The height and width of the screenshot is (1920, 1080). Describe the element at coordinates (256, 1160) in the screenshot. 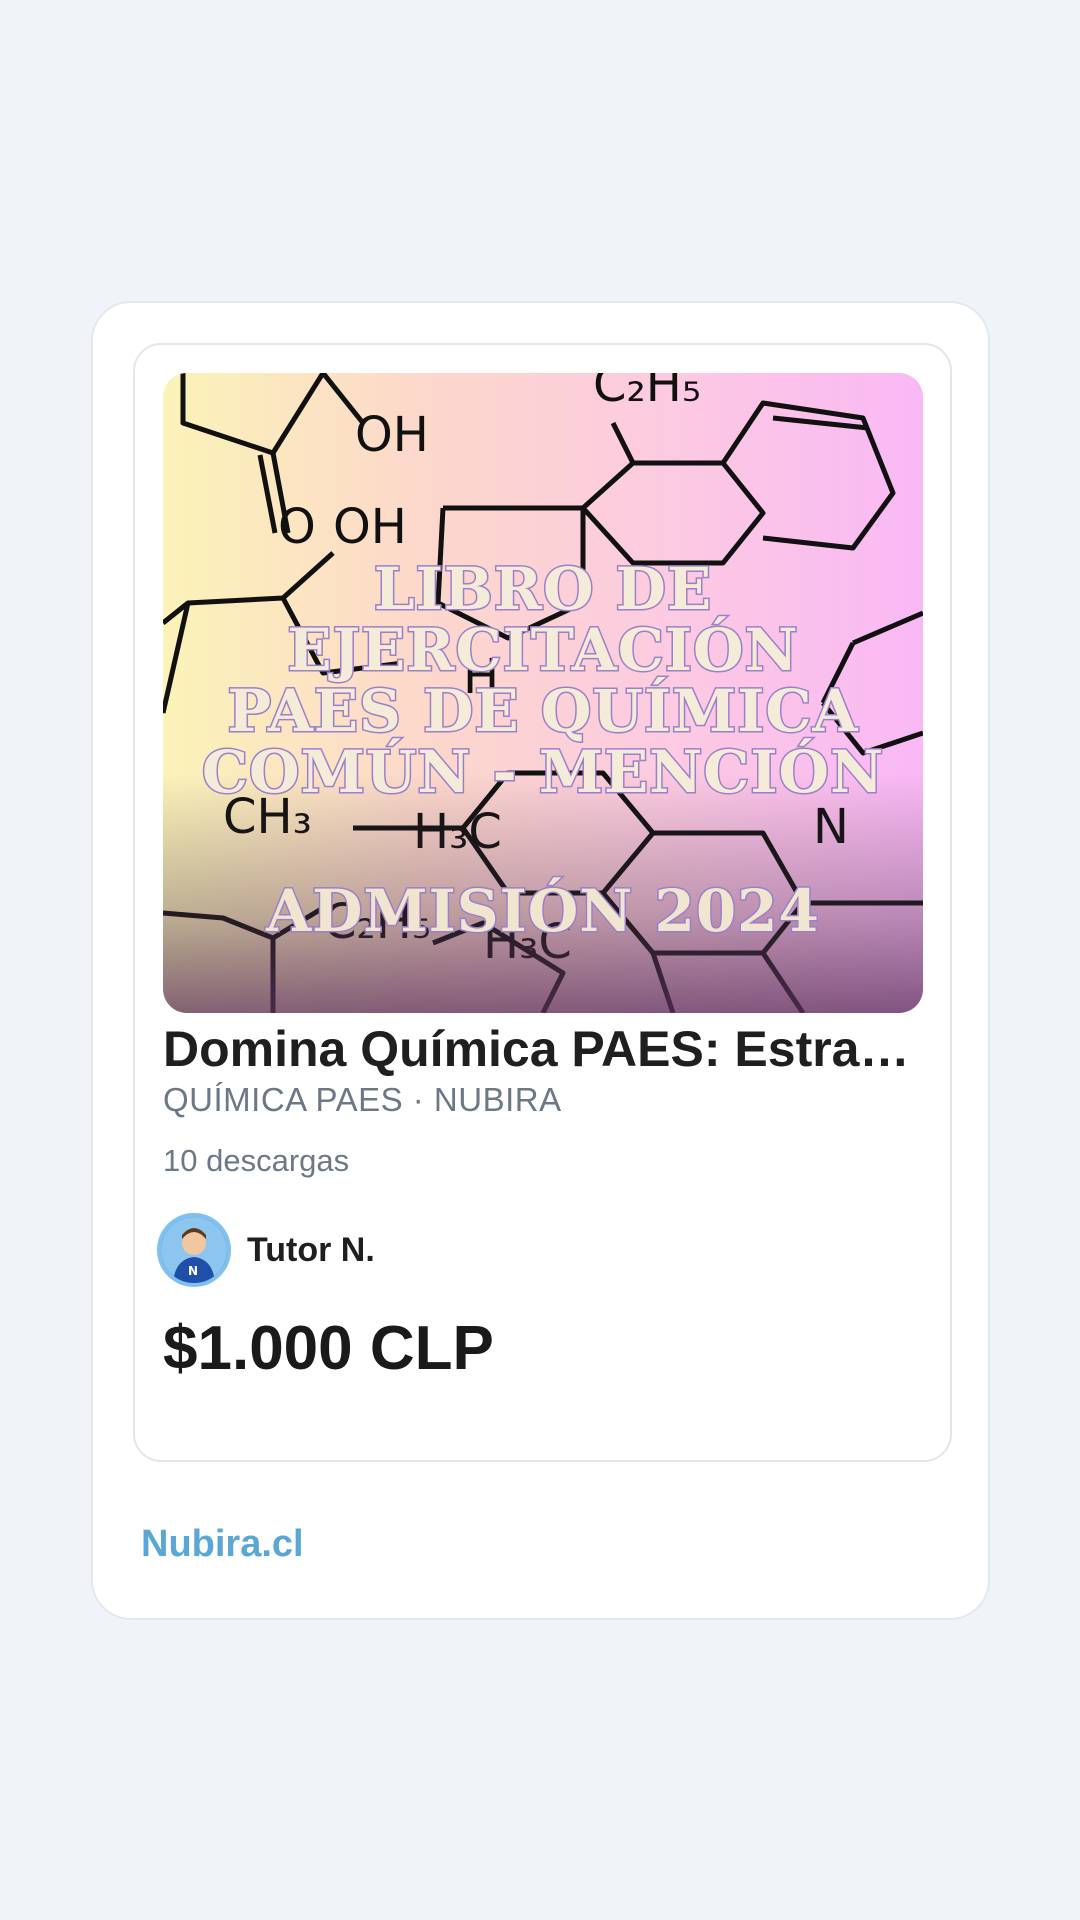

I see `download-count: 10 descargas` at that location.